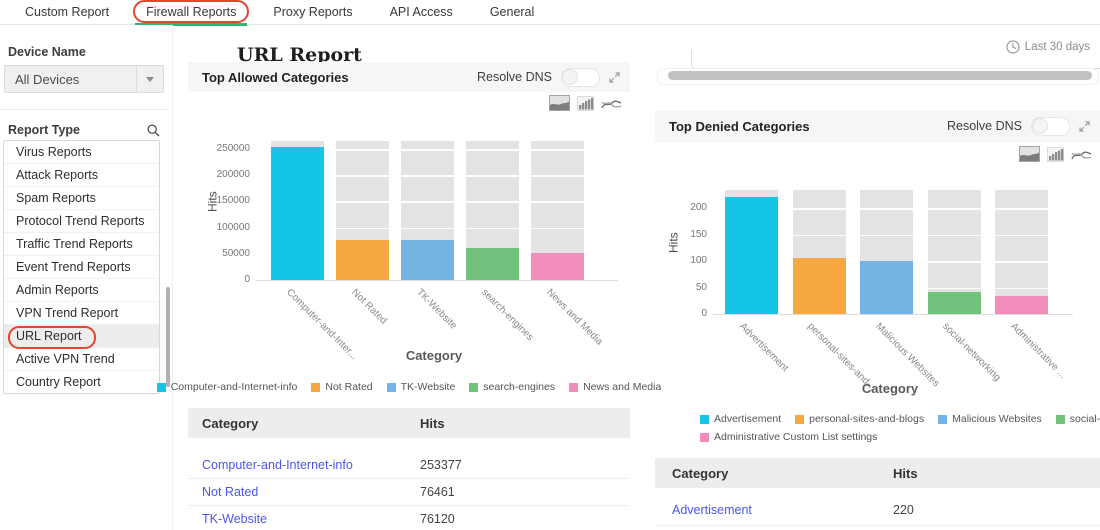  What do you see at coordinates (751, 255) in the screenshot?
I see `bar-advertisement` at bounding box center [751, 255].